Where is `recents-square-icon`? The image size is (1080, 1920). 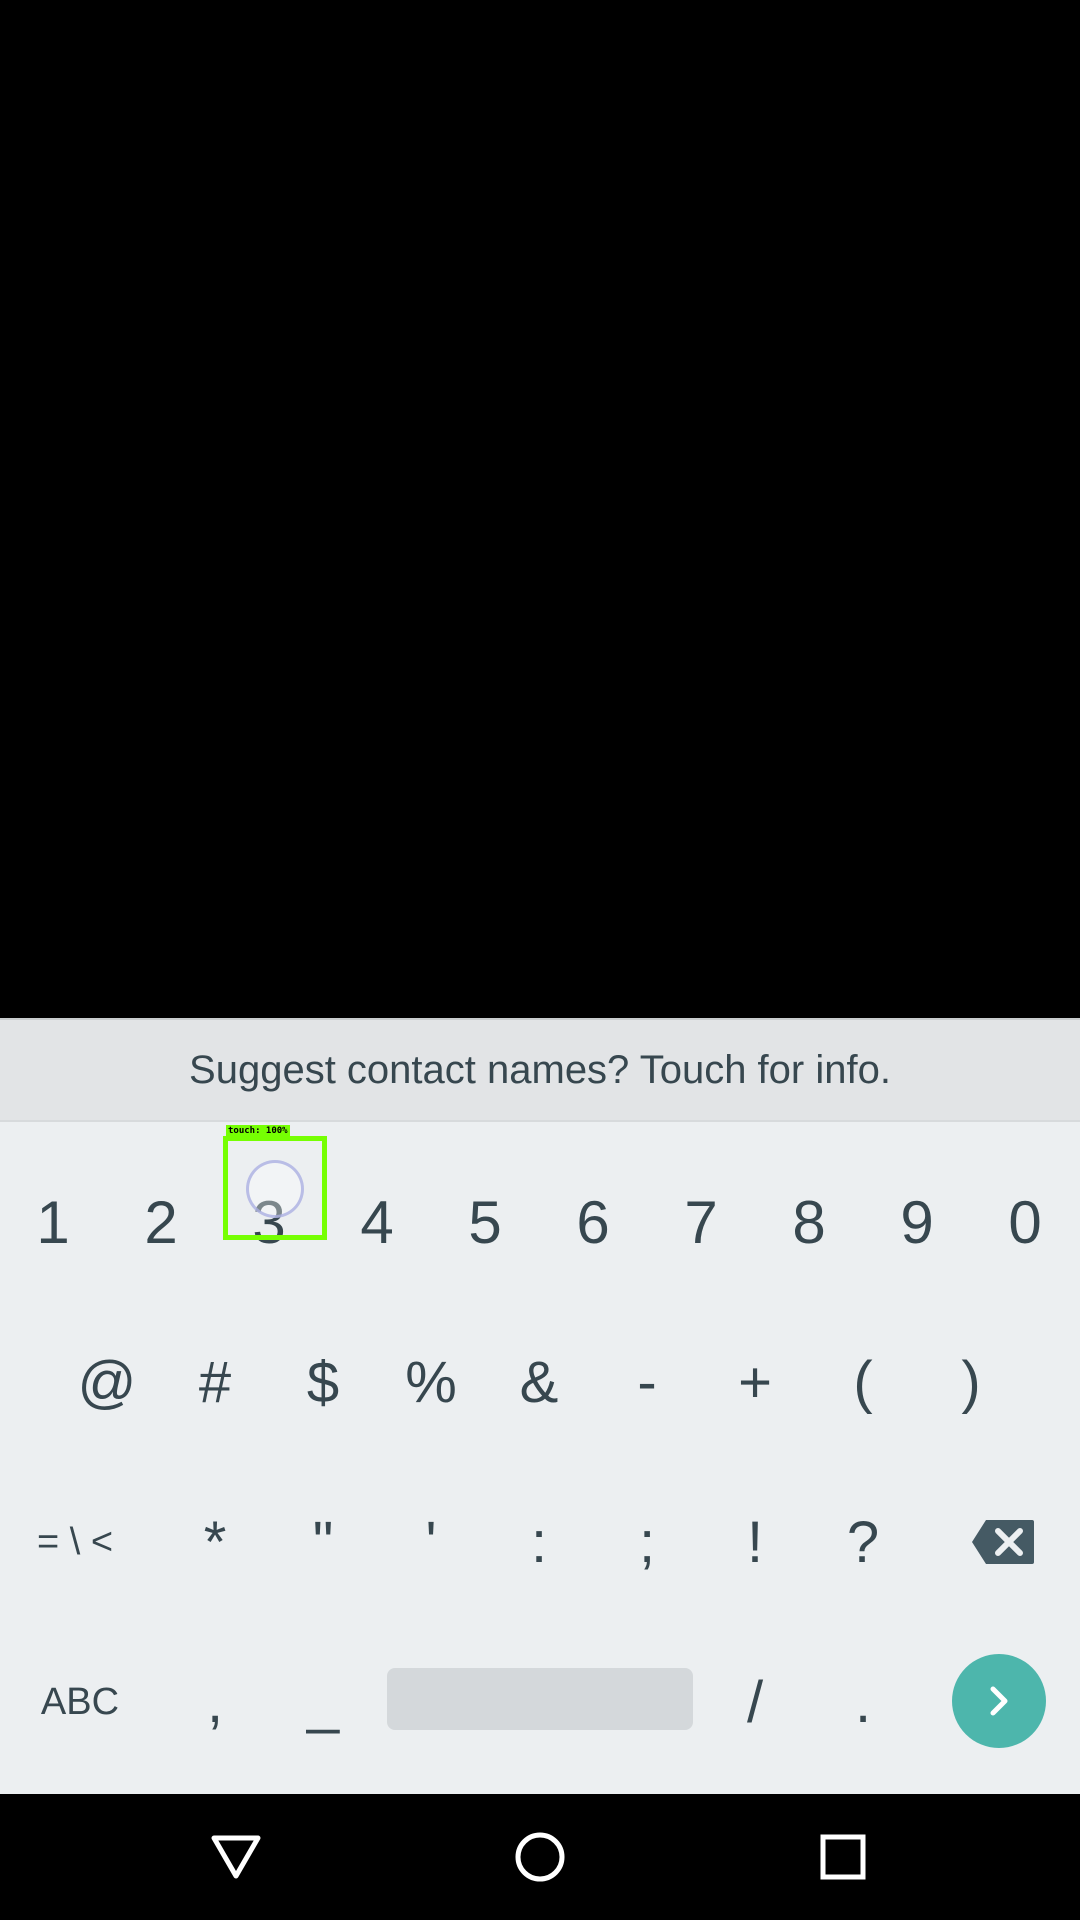
recents-square-icon is located at coordinates (843, 1857).